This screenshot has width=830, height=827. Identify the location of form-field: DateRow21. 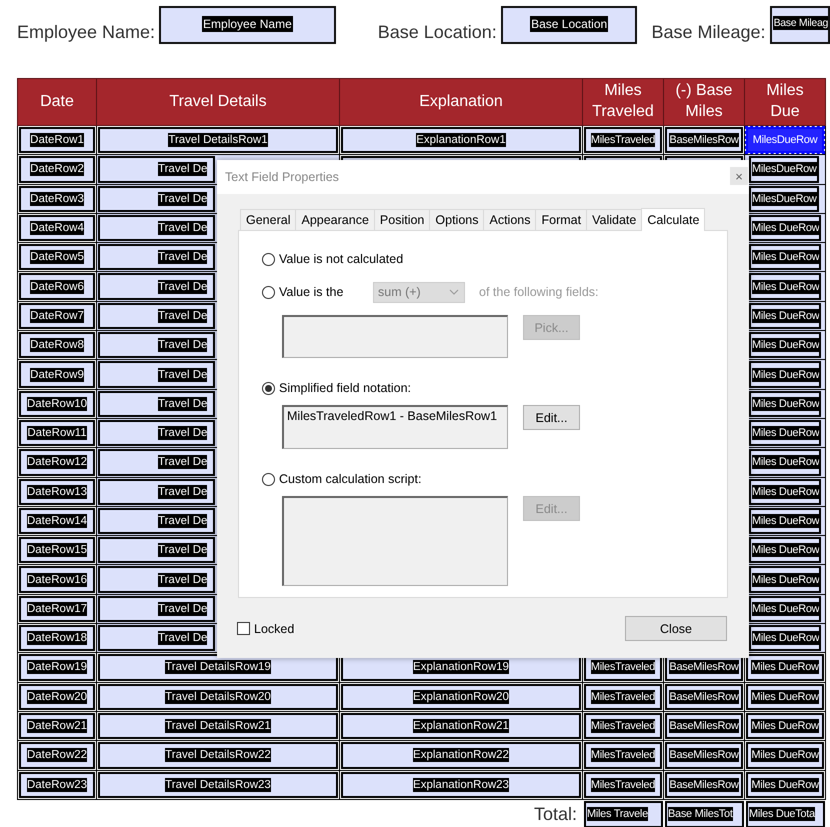
(57, 726).